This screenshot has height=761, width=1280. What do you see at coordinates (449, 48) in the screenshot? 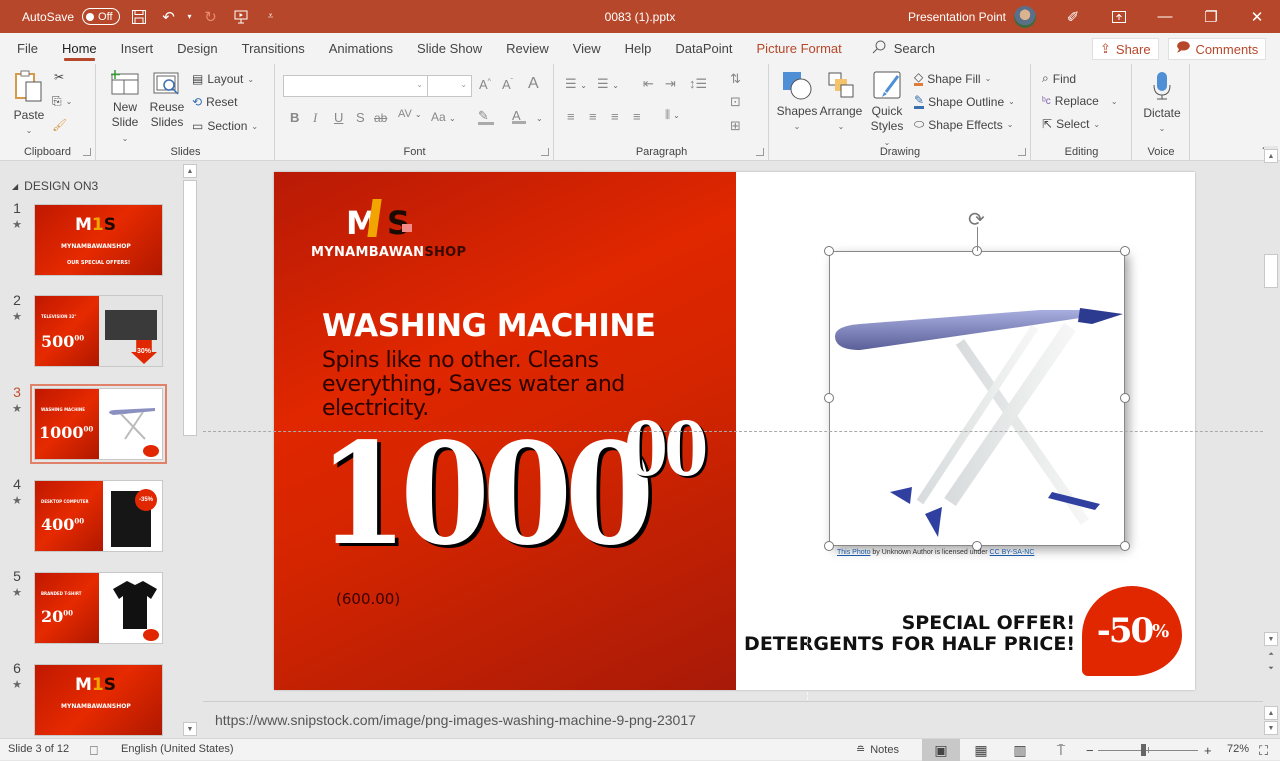
I see `tab-slide-show: Slide Show` at bounding box center [449, 48].